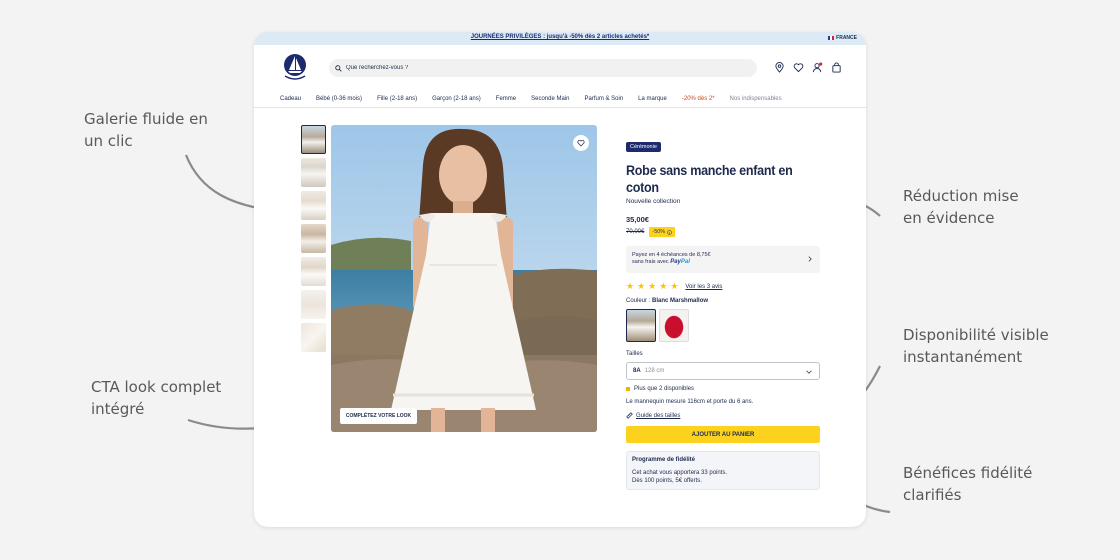 Image resolution: width=1120 pixels, height=560 pixels. I want to click on country-selector: FRANCE, so click(842, 38).